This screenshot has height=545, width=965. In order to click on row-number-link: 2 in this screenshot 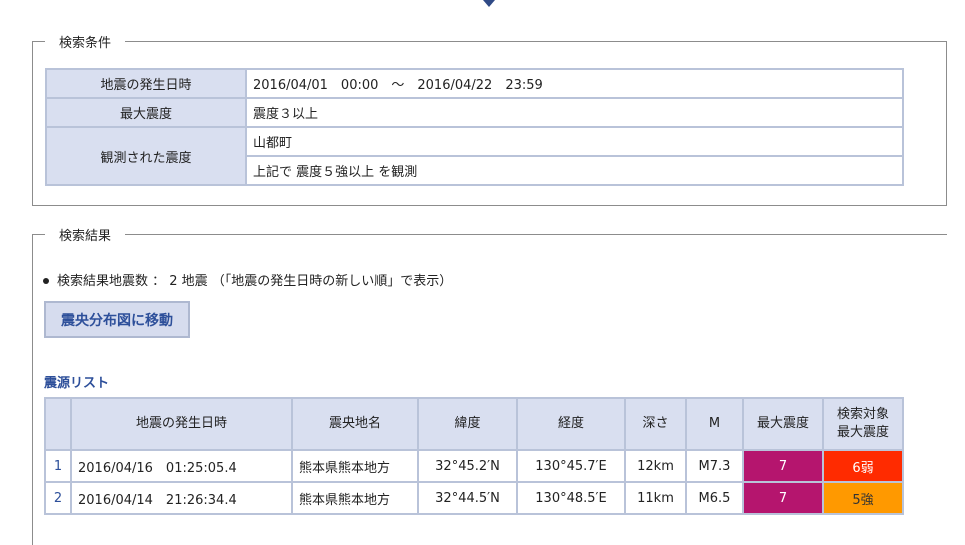, I will do `click(58, 498)`.